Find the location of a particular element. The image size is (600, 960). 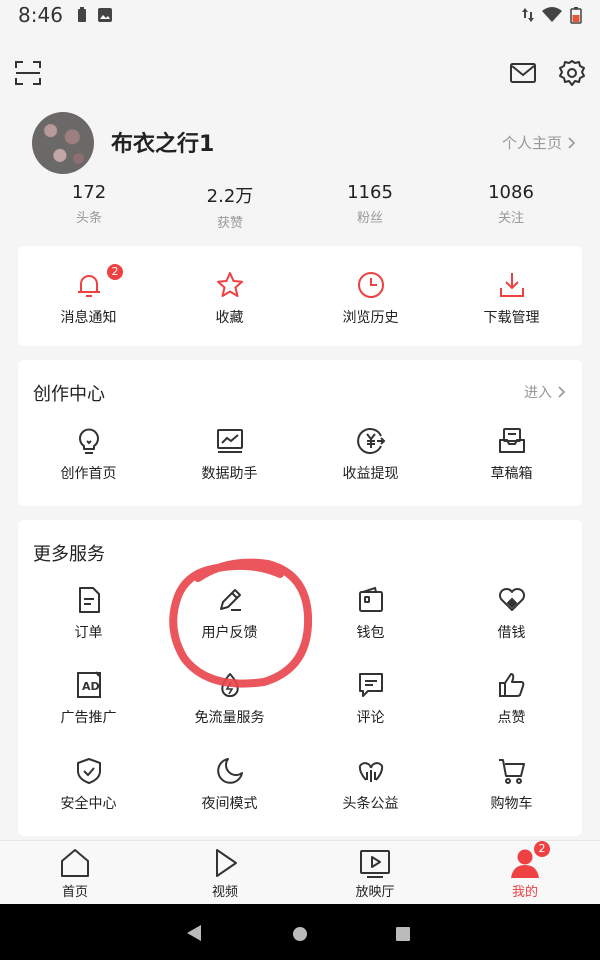

notifications-button: 2 消息通知 is located at coordinates (88, 295).